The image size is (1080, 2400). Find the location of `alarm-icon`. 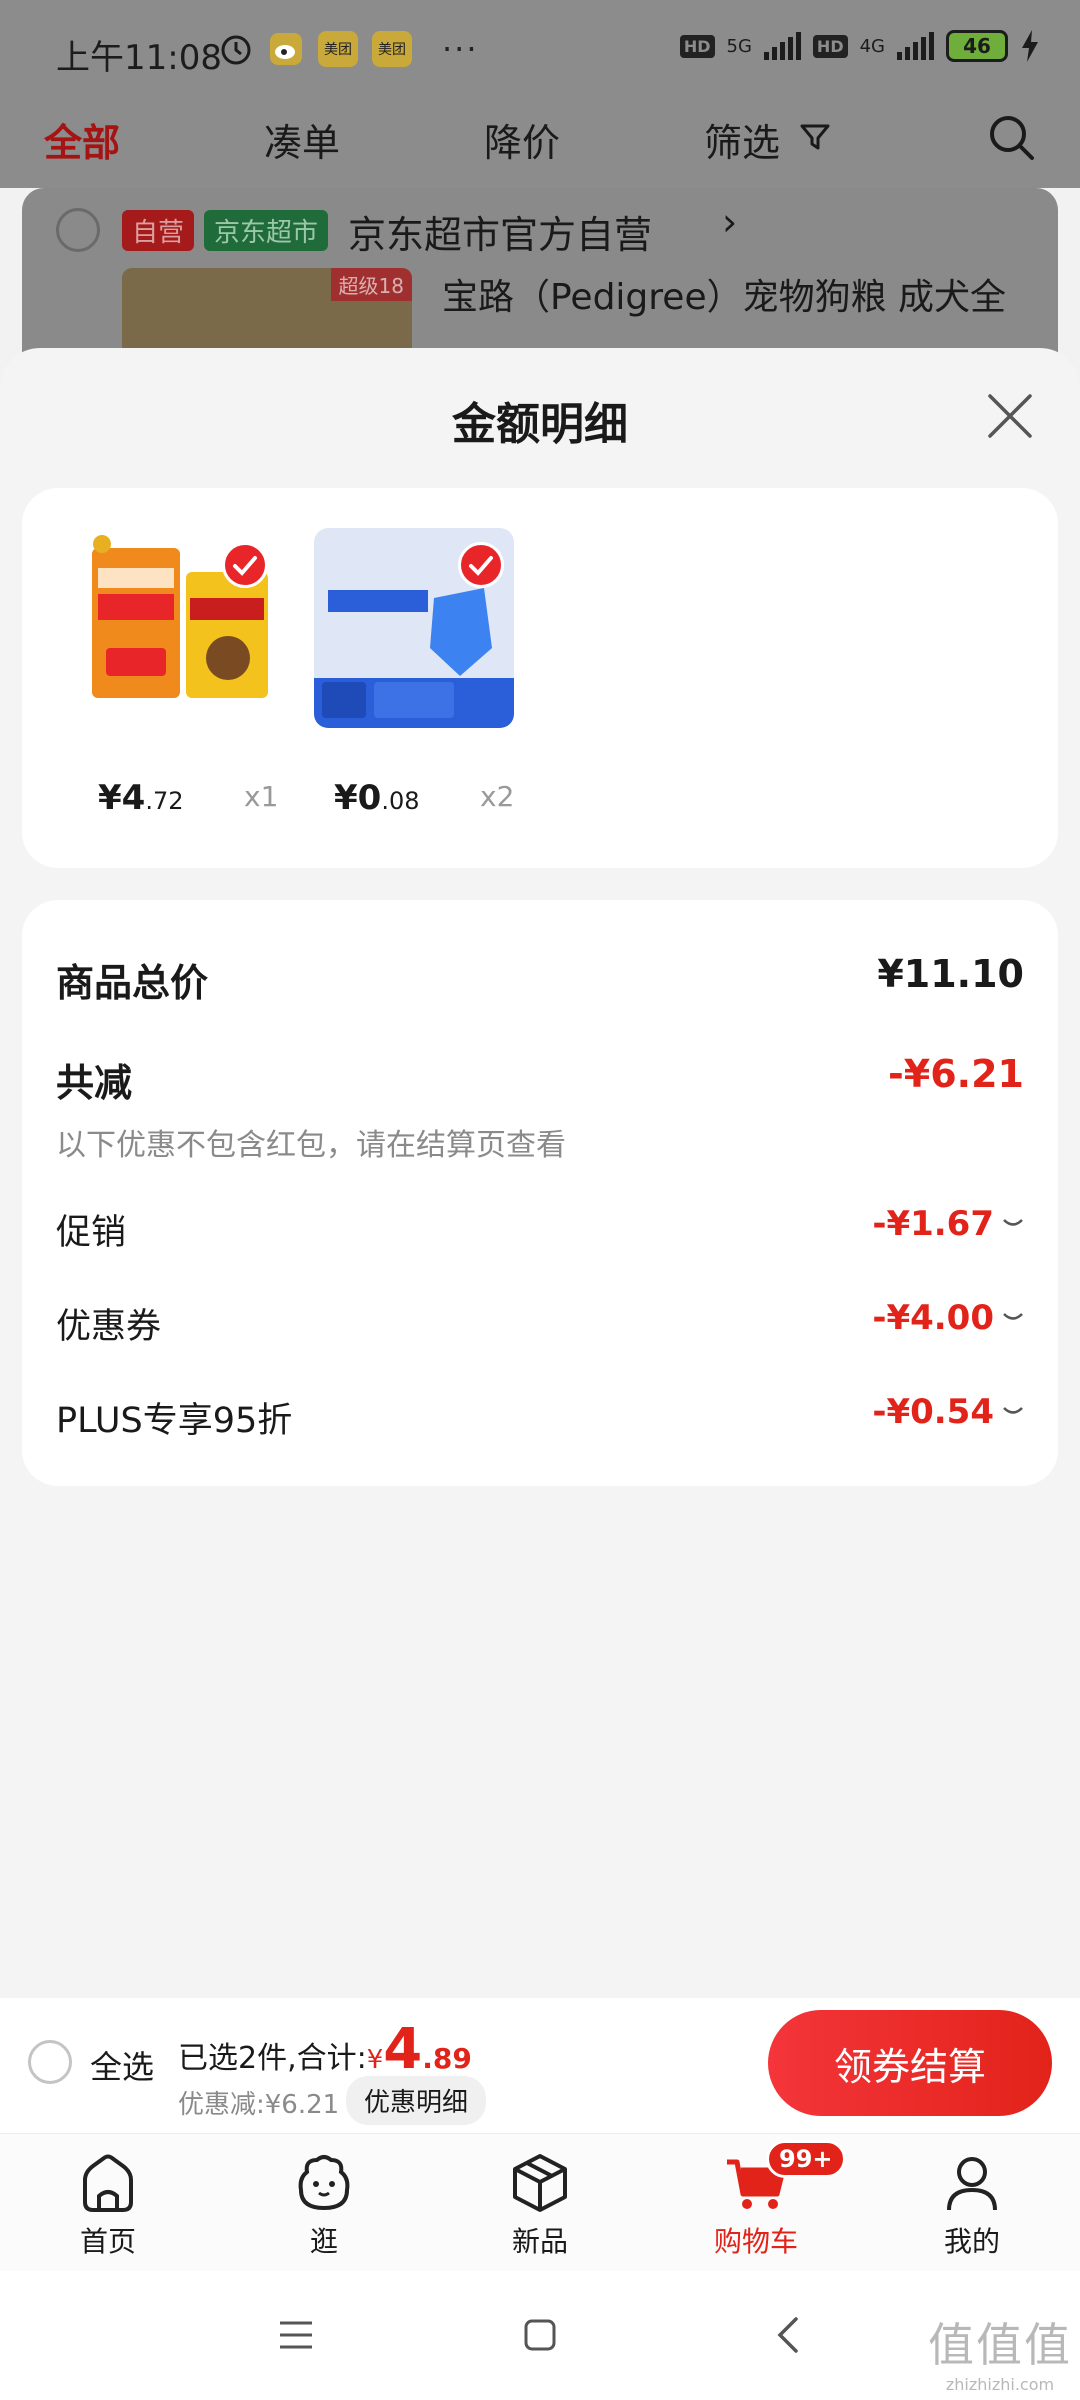

alarm-icon is located at coordinates (236, 50).